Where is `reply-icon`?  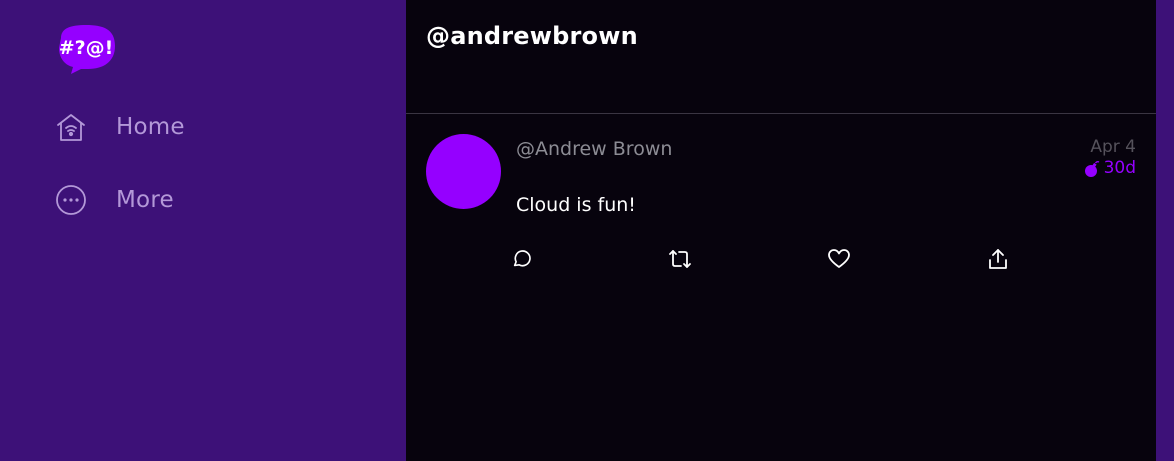
reply-icon is located at coordinates (522, 258).